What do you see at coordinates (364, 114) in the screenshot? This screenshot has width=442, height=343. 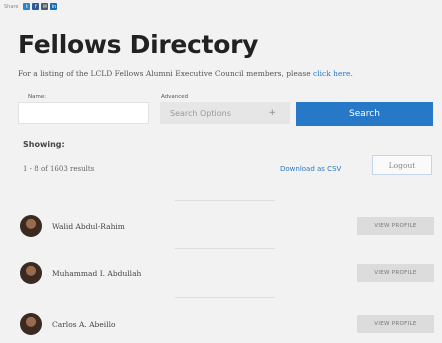 I see `search-button: Search` at bounding box center [364, 114].